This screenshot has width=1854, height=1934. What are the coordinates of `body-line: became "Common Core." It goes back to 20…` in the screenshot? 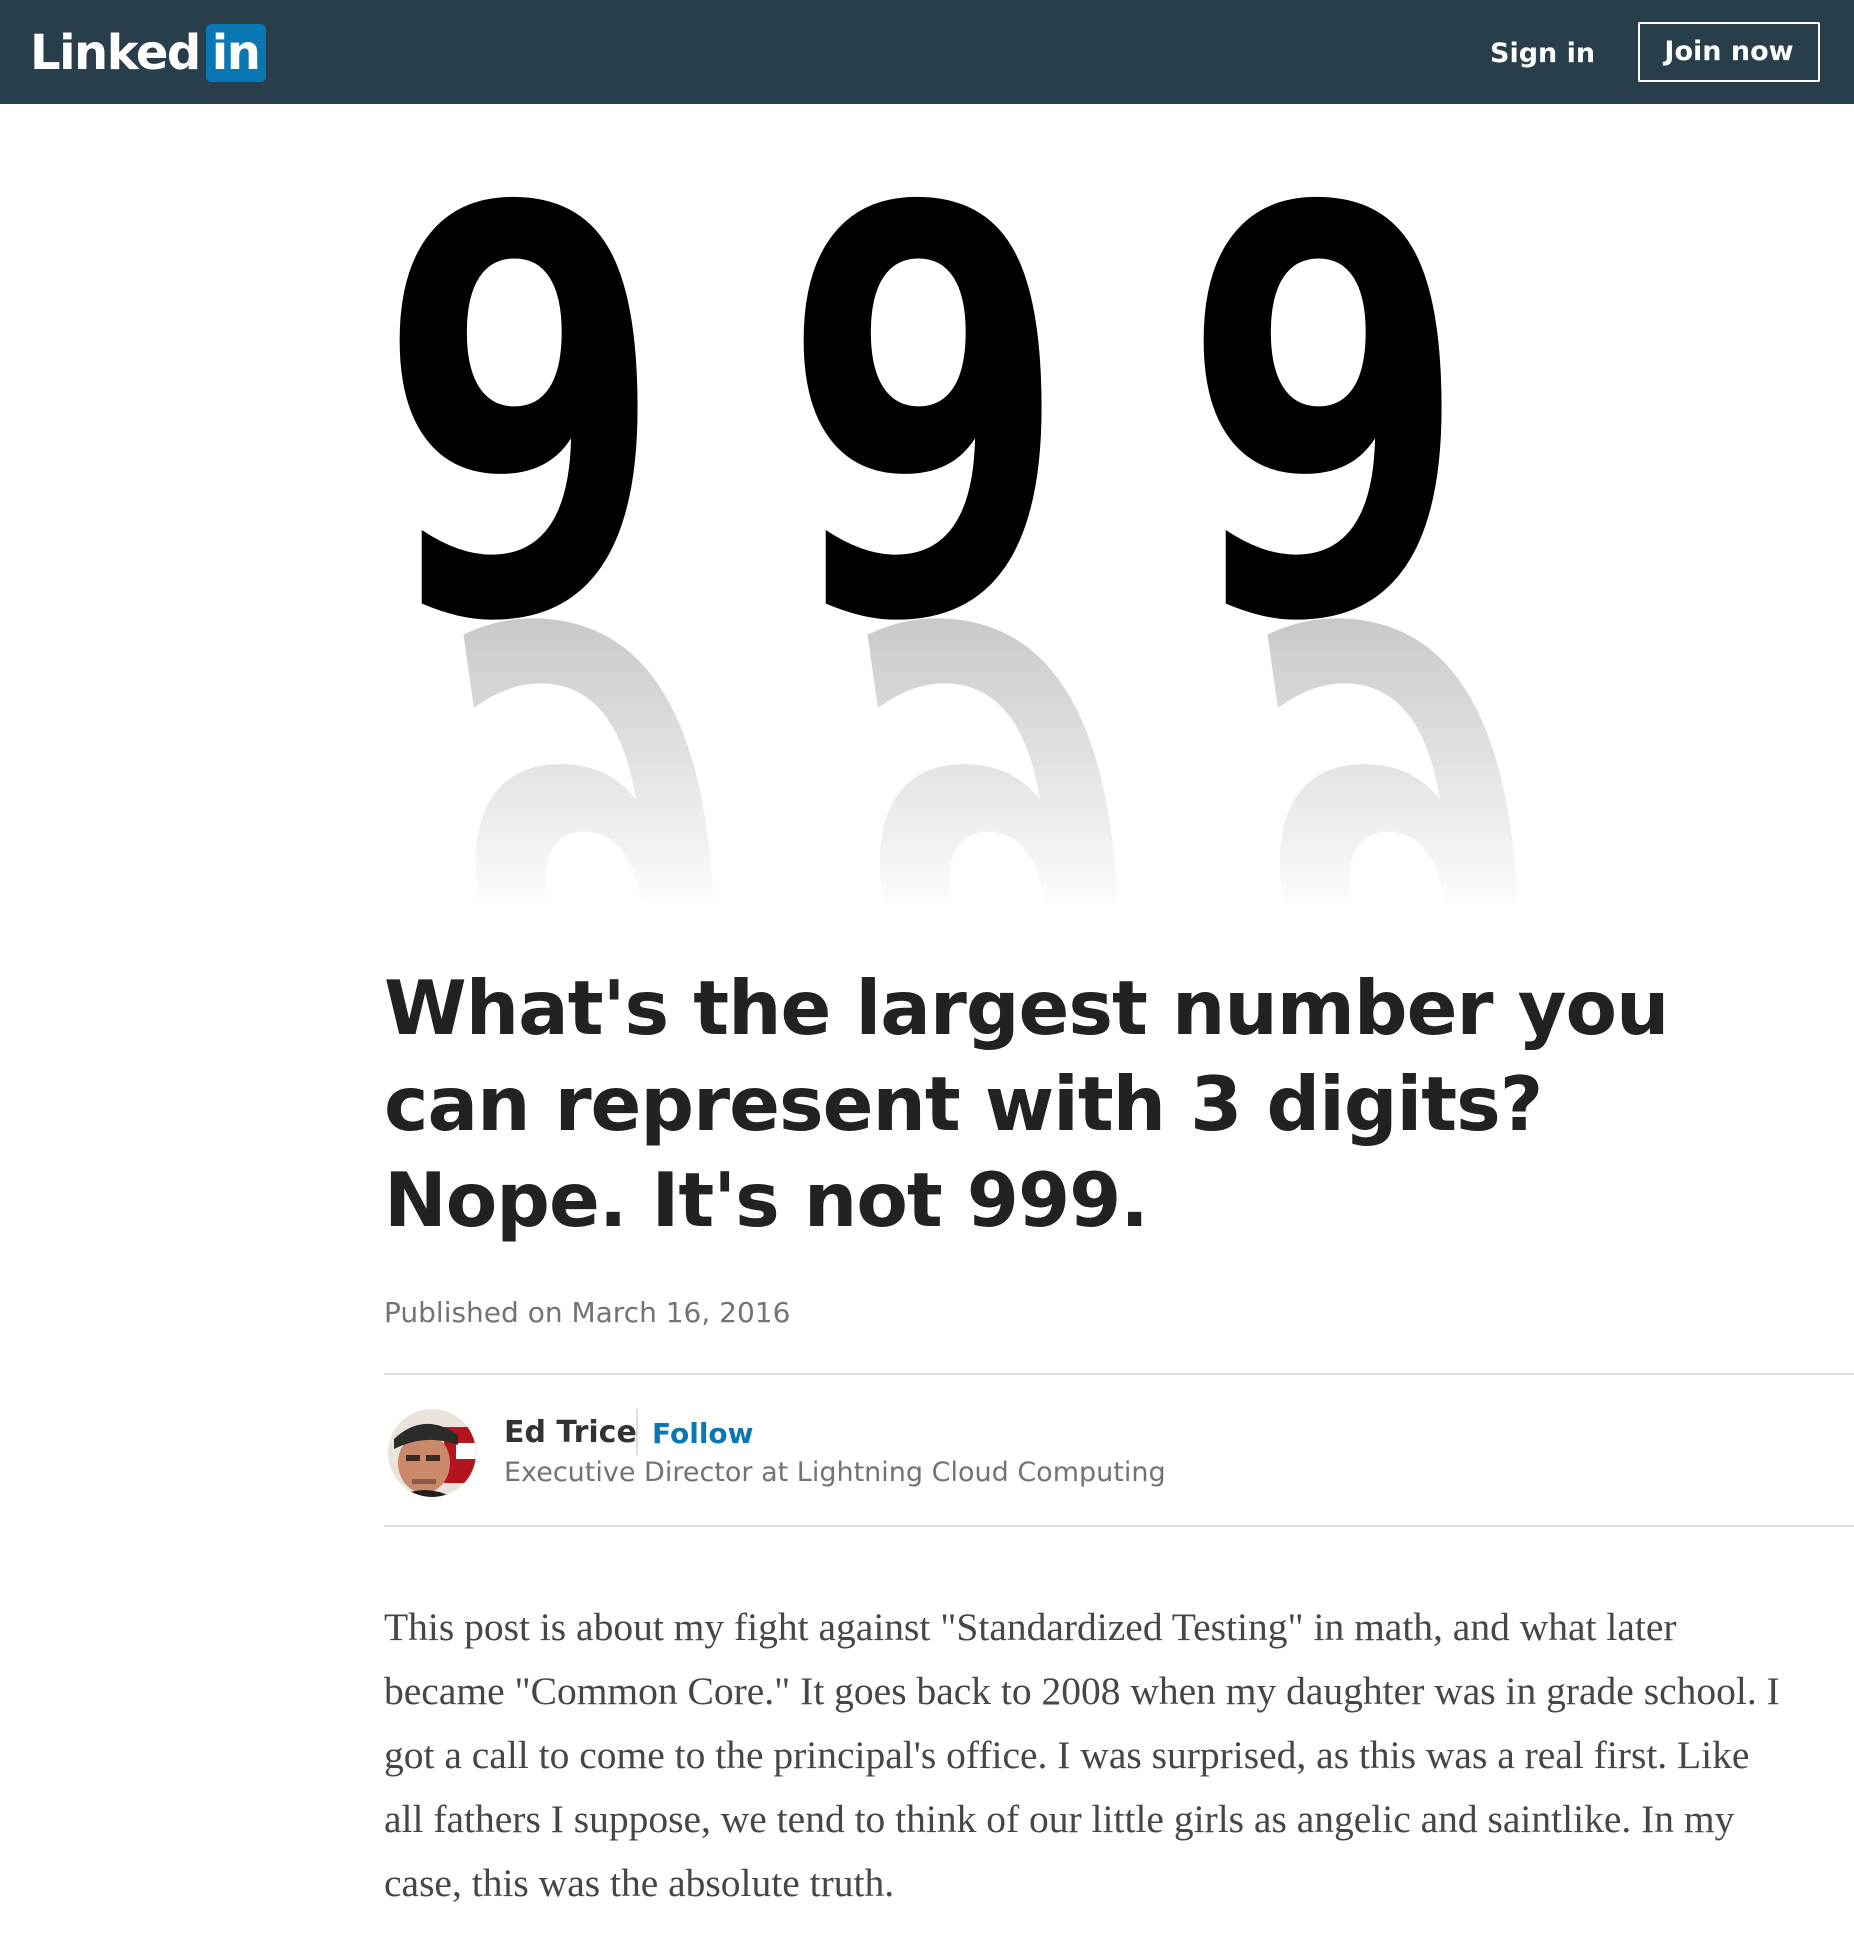 It's located at (1082, 1691).